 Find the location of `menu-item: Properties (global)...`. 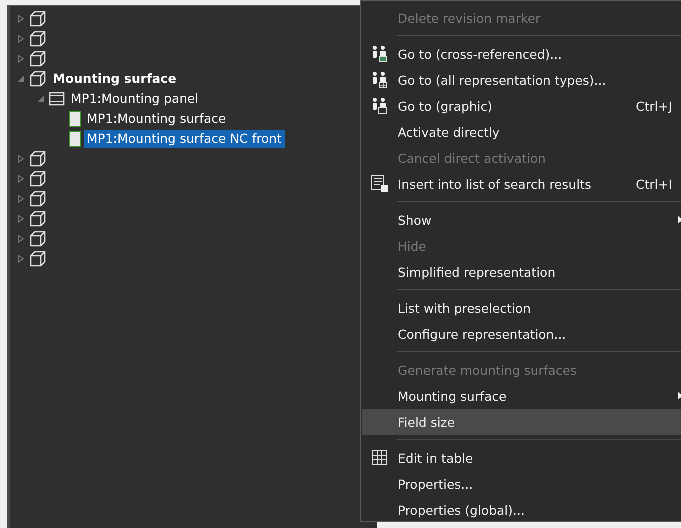

menu-item: Properties (global)... is located at coordinates (521, 510).